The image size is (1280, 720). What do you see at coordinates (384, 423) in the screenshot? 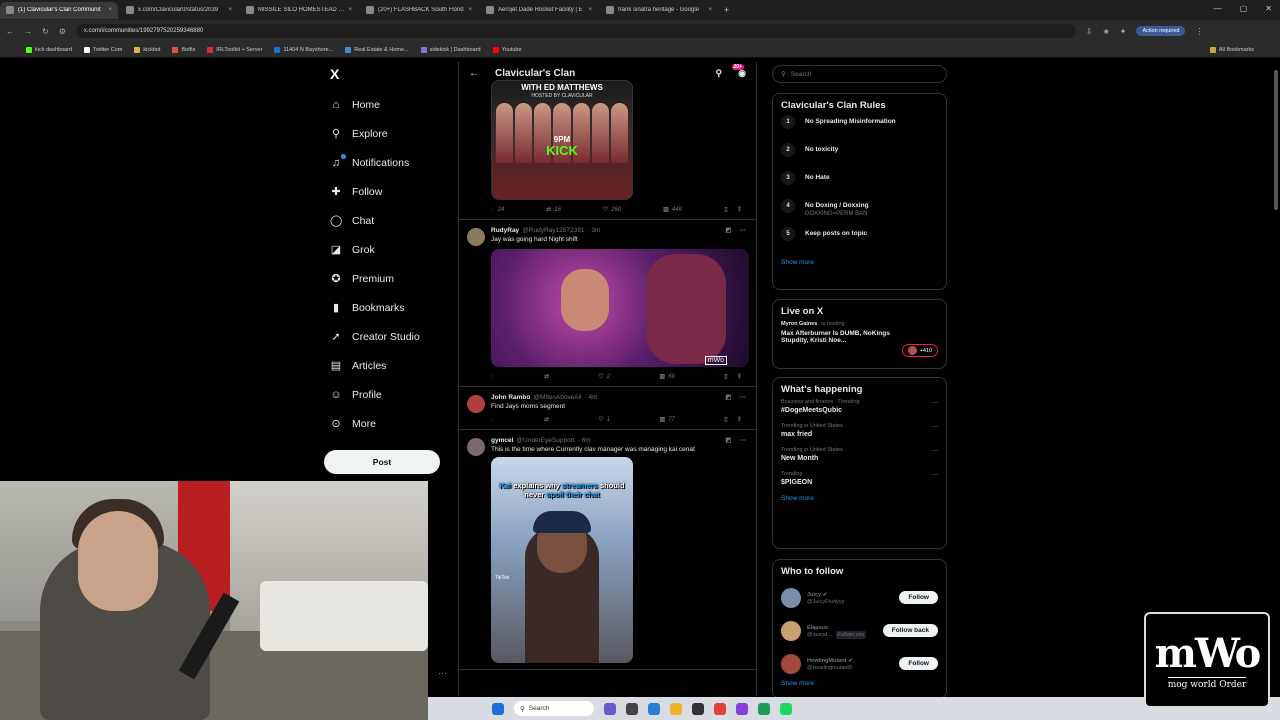
I see `nav-item-more: ⊙ More` at bounding box center [384, 423].